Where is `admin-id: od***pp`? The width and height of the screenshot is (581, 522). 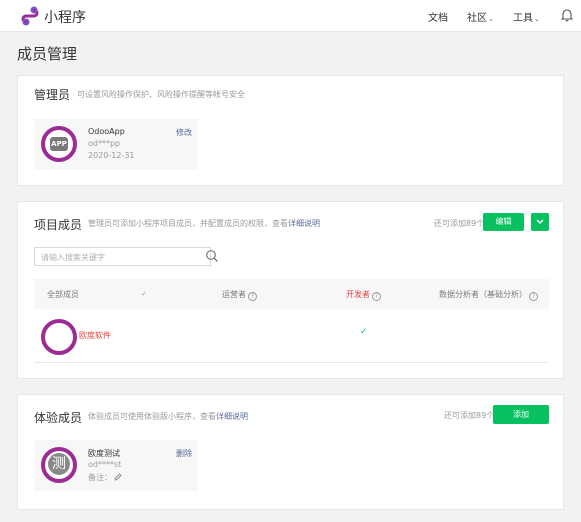
admin-id: od***pp is located at coordinates (104, 143).